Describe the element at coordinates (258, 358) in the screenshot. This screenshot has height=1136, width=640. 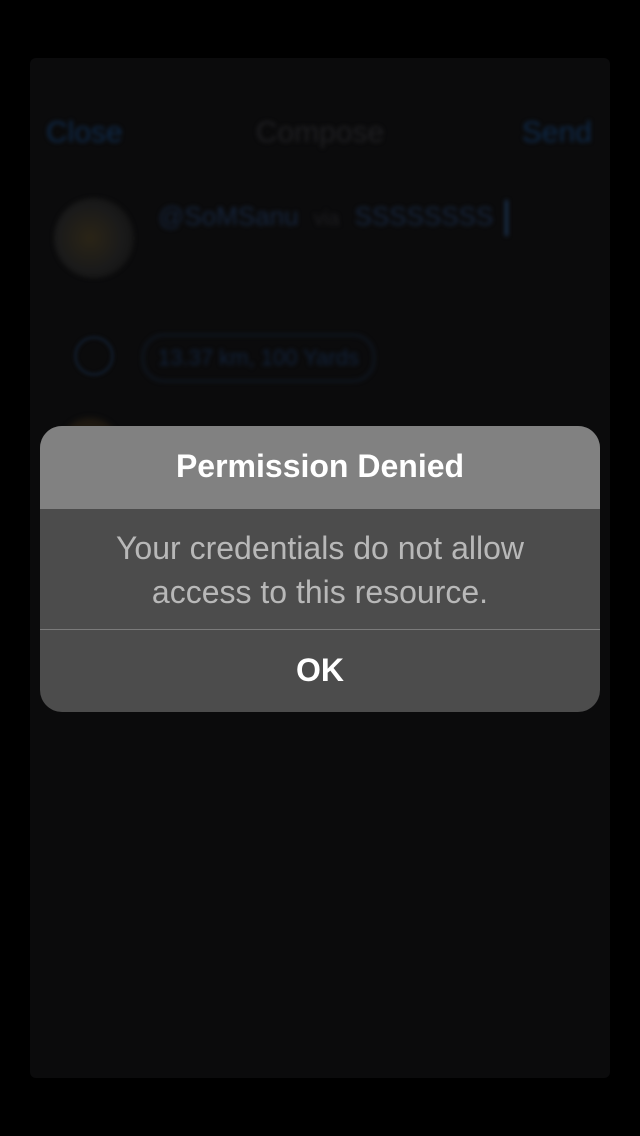
I see `location-pill: 13.37 km, 100 Yards` at that location.